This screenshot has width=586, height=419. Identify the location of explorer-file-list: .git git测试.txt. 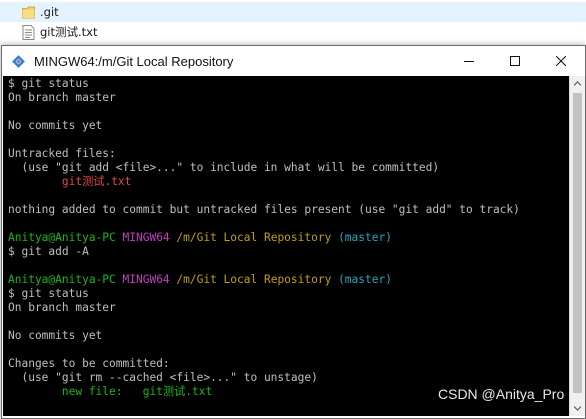
(293, 24).